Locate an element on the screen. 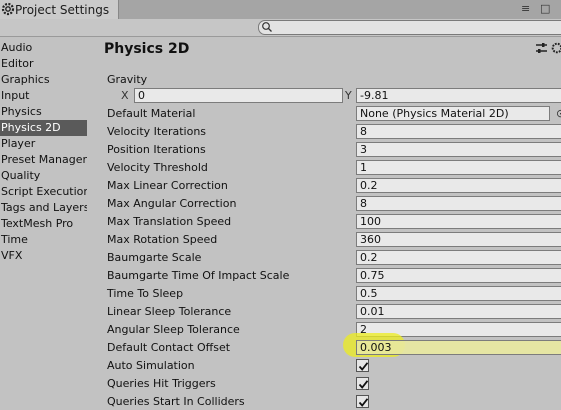  linear-sleep-tolerance-field: 0.01 is located at coordinates (458, 311).